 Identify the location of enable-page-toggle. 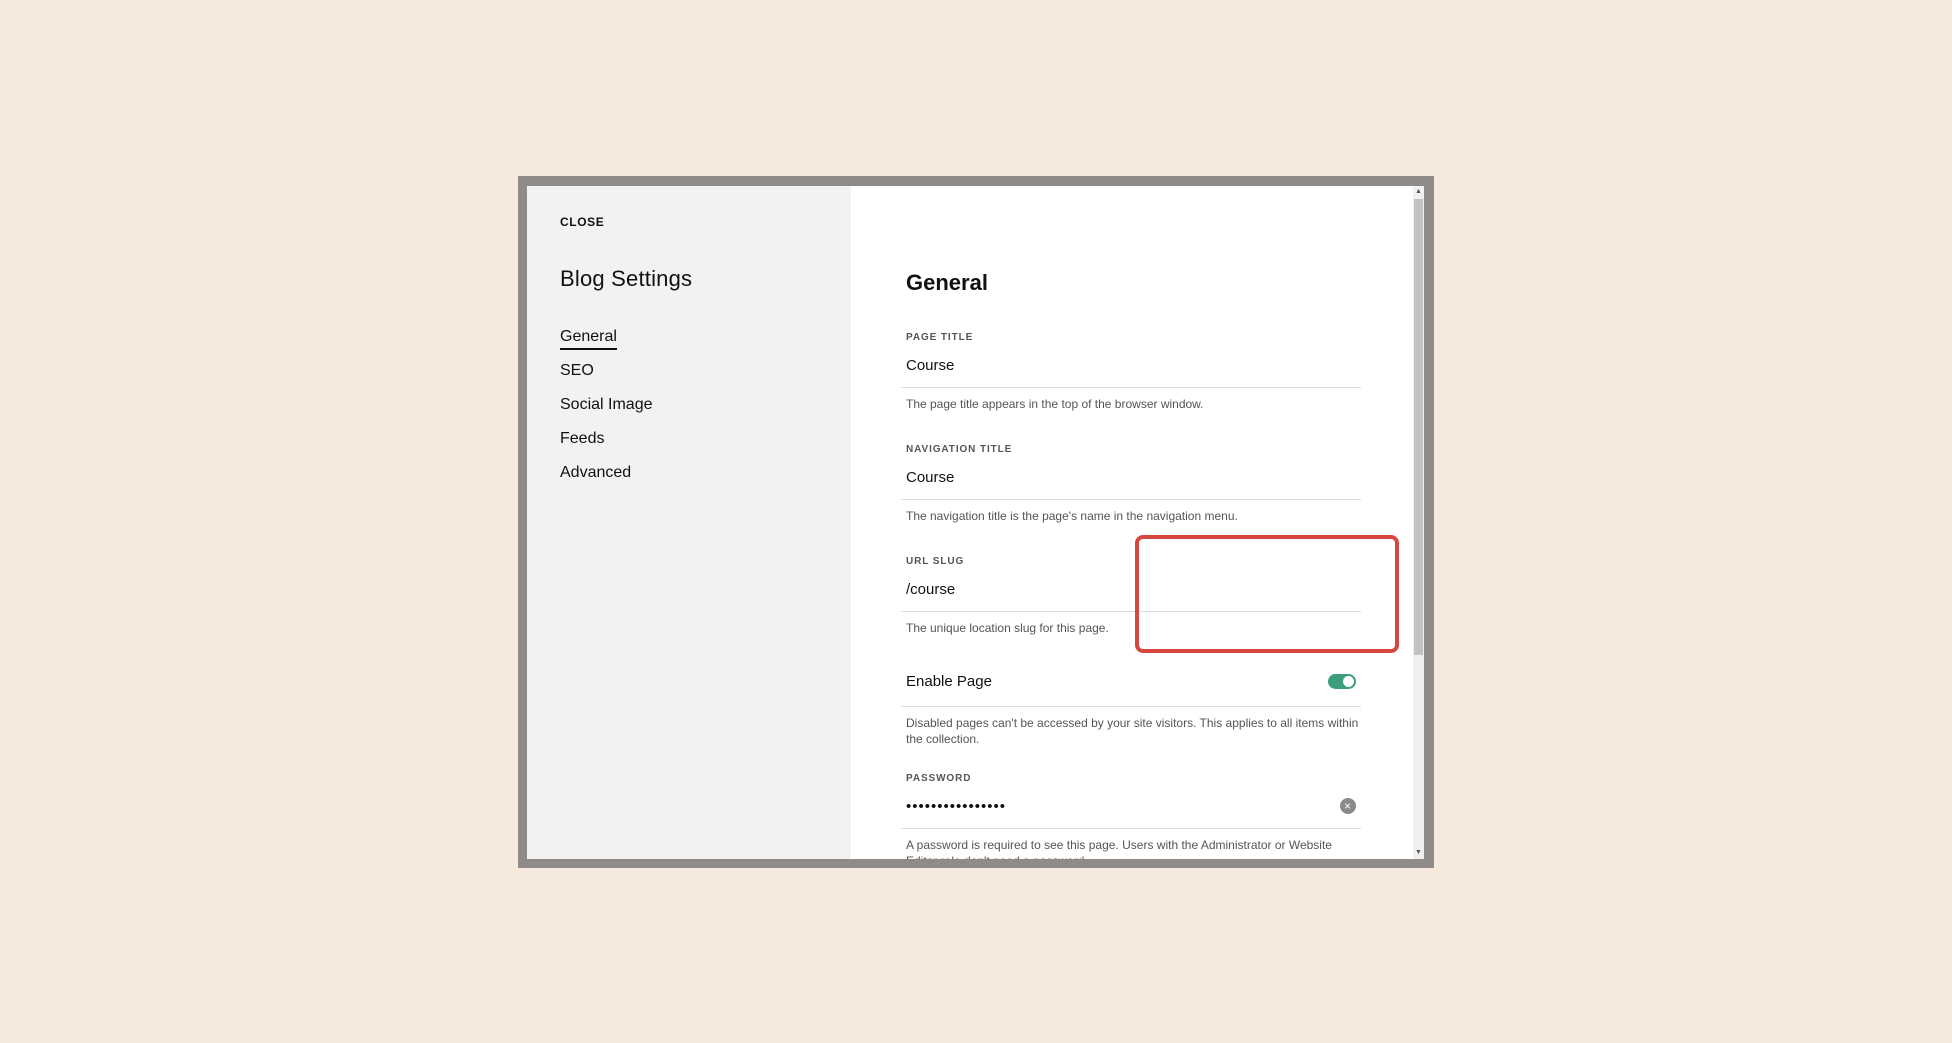
(1342, 681).